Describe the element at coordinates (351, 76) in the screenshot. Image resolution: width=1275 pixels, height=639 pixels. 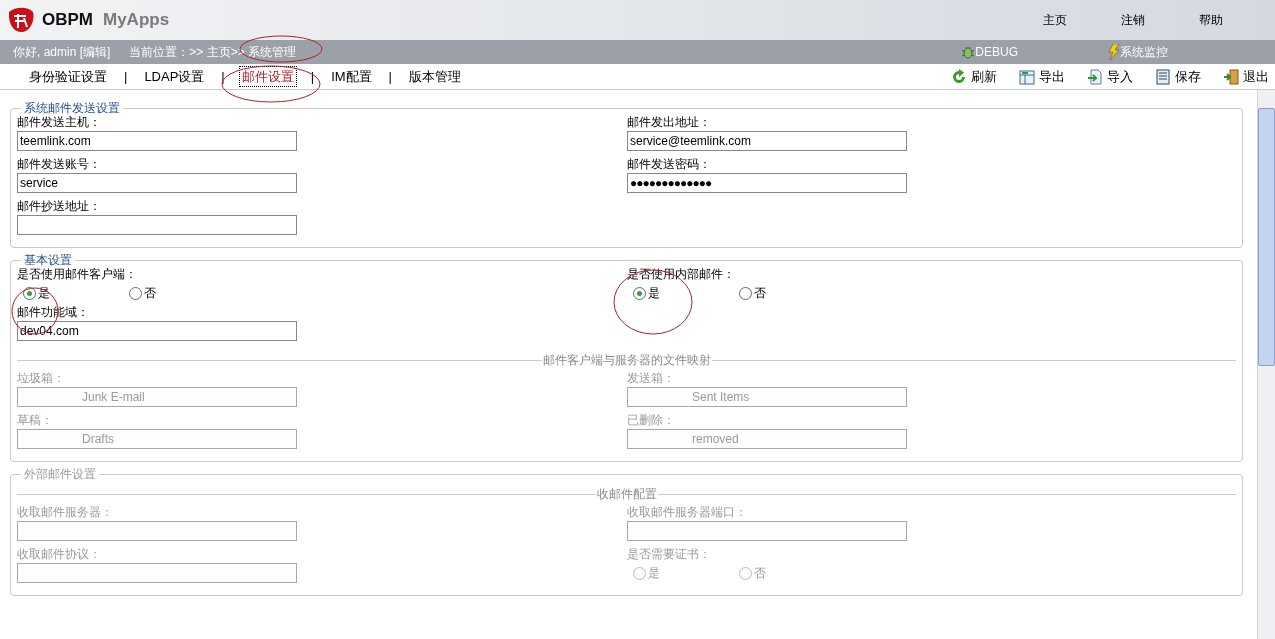
I see `tab: IM配置` at that location.